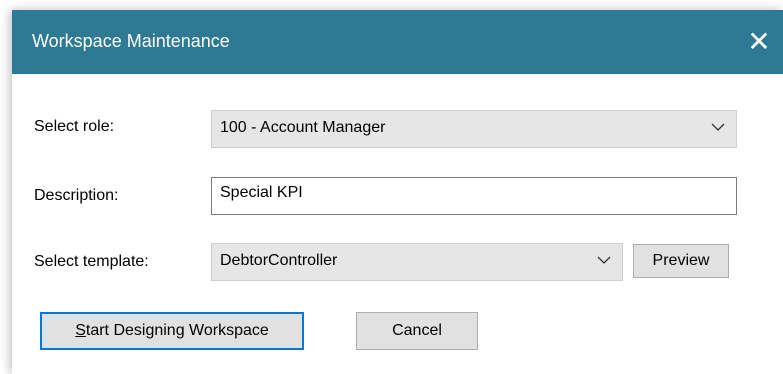 The height and width of the screenshot is (374, 783). What do you see at coordinates (91, 261) in the screenshot?
I see `select-template-label: Select template:` at bounding box center [91, 261].